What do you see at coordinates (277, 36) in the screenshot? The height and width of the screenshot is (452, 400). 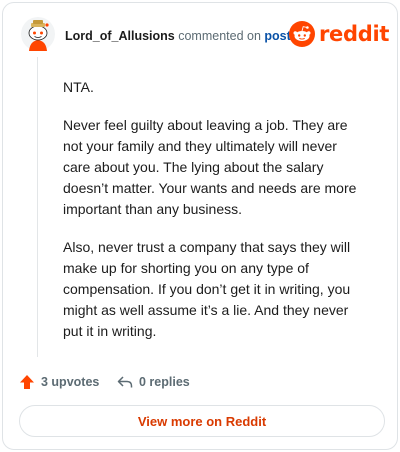 I see `post-link: post` at bounding box center [277, 36].